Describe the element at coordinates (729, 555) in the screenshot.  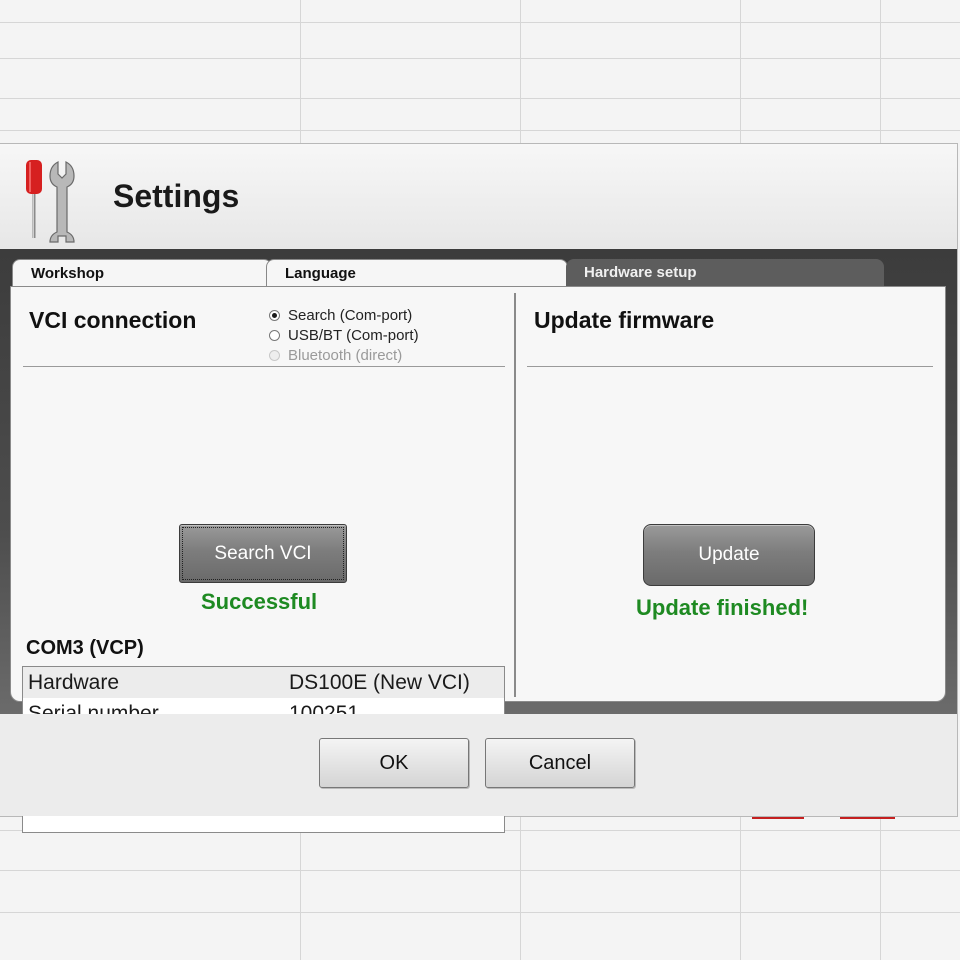
I see `update-firmware-button: Update` at that location.